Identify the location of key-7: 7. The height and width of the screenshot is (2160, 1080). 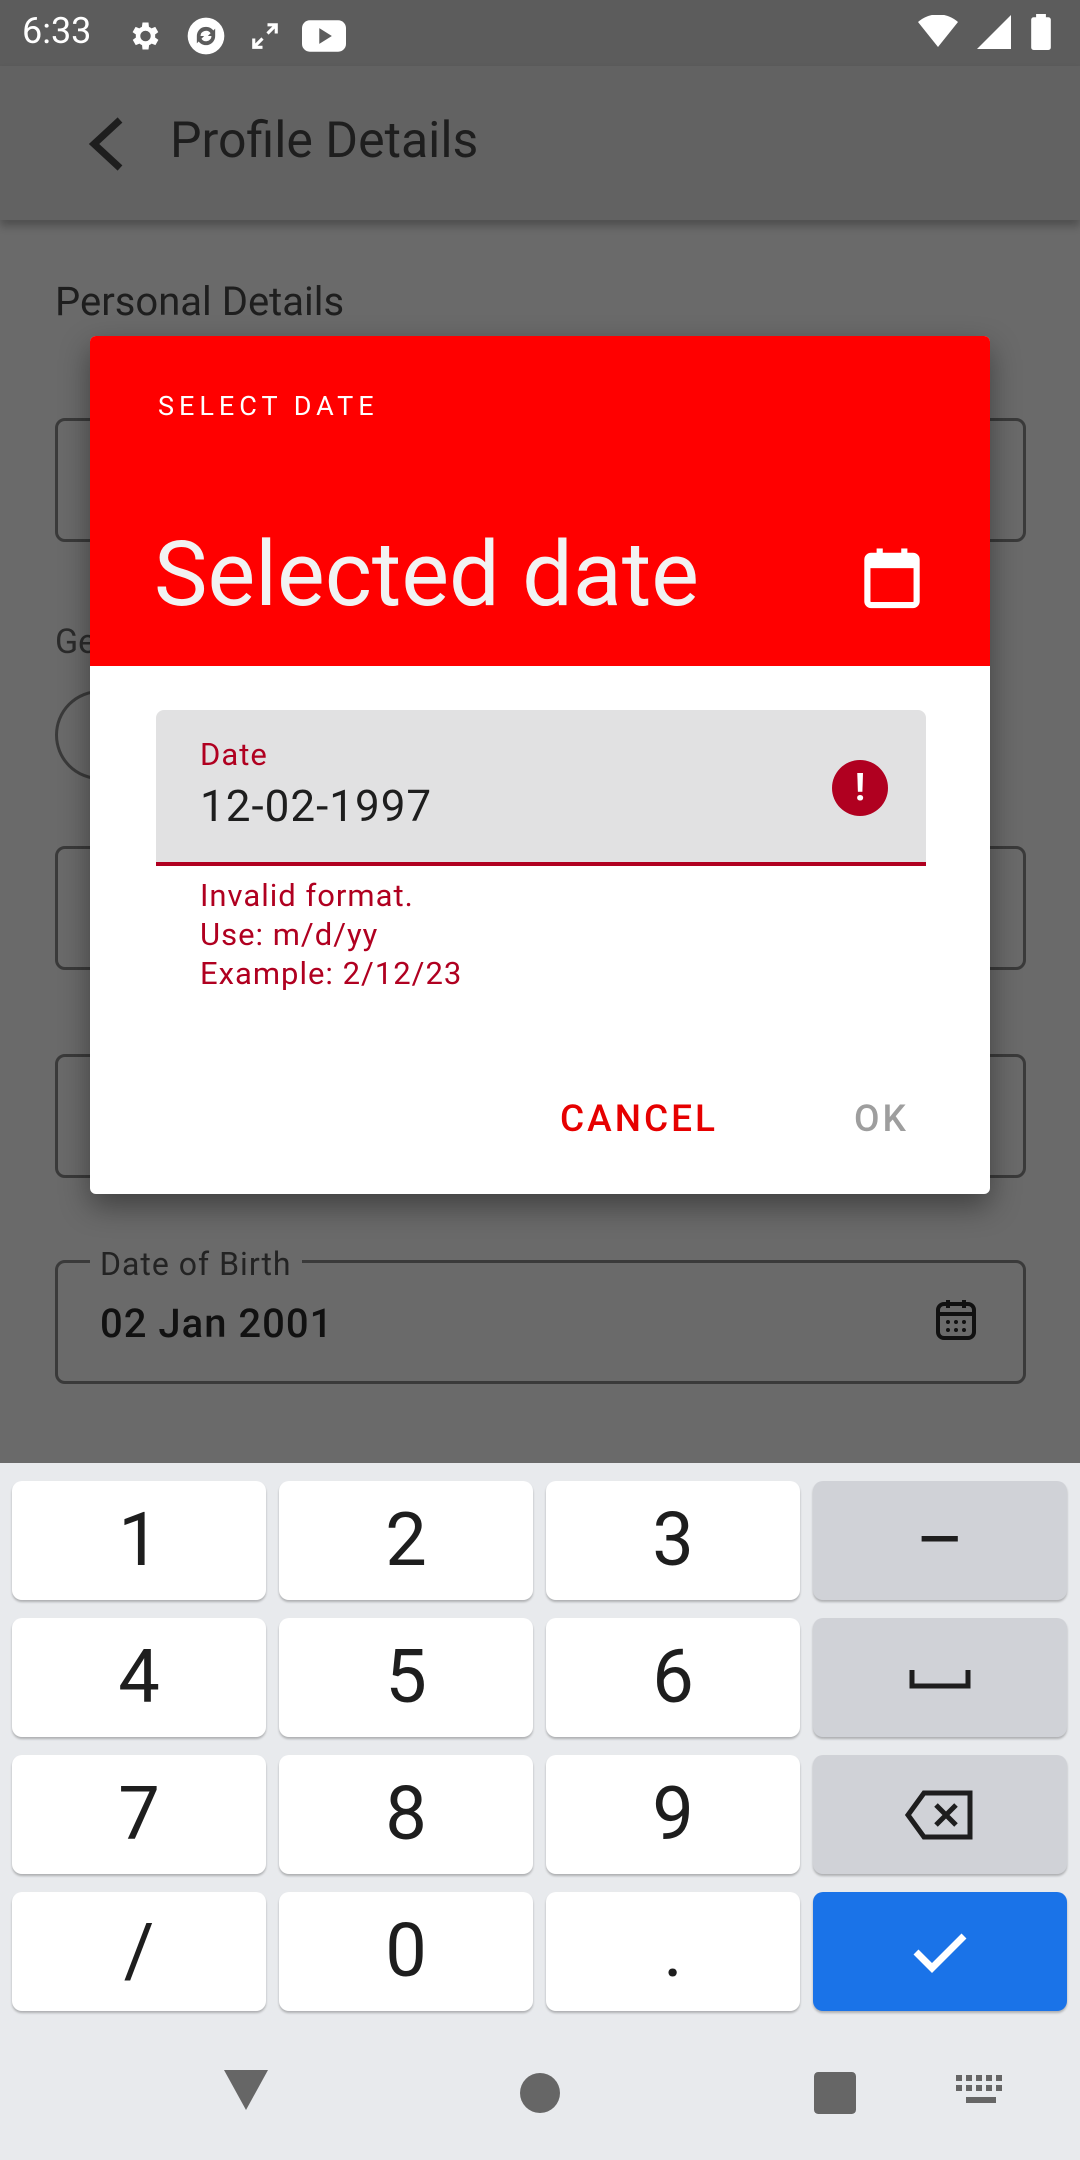
(139, 1814).